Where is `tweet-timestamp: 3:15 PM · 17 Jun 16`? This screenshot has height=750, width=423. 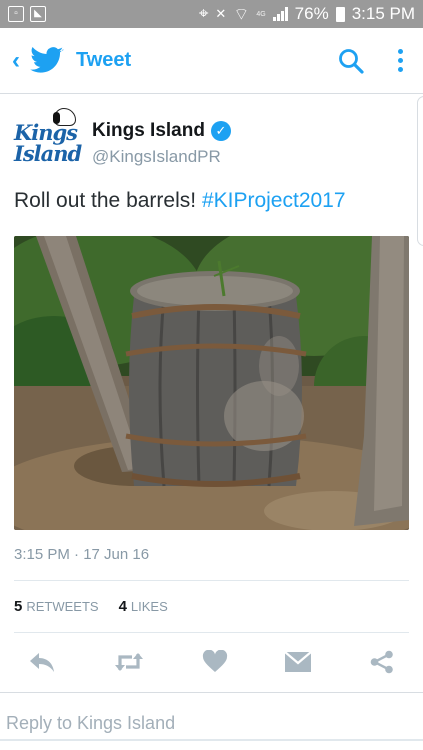
tweet-timestamp: 3:15 PM · 17 Jun 16 is located at coordinates (82, 554).